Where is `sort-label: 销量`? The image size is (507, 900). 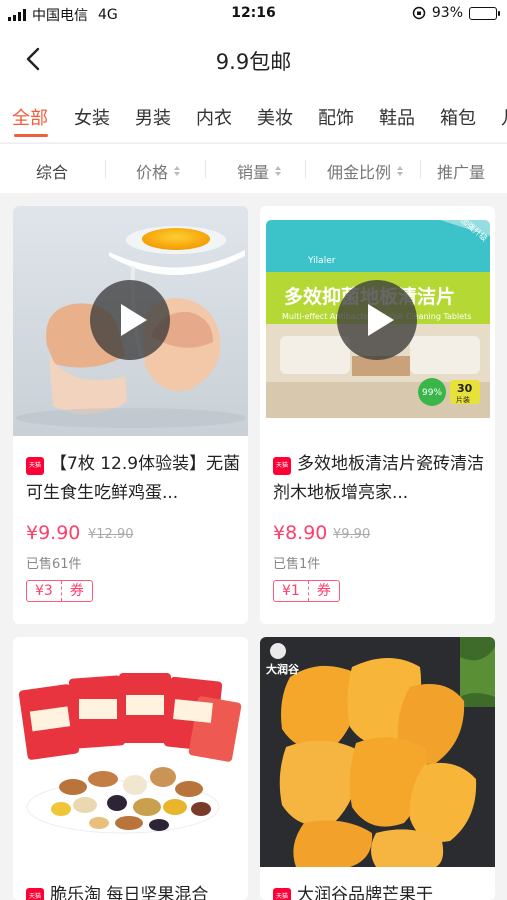 sort-label: 销量 is located at coordinates (253, 172).